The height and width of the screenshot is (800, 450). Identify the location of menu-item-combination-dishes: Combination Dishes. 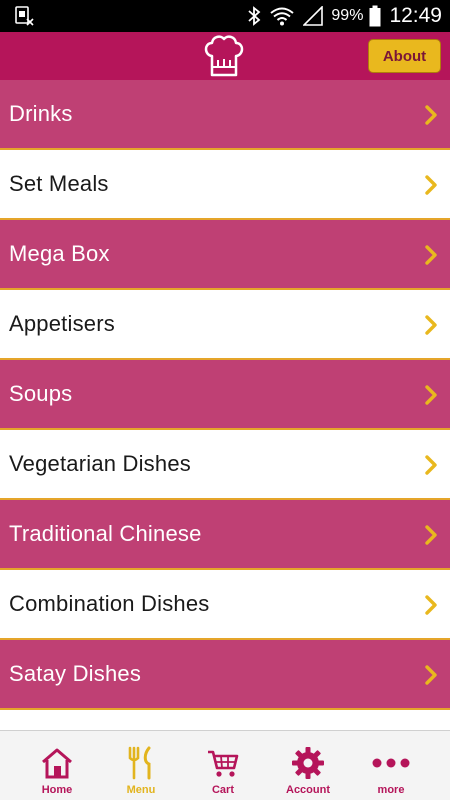
(225, 605).